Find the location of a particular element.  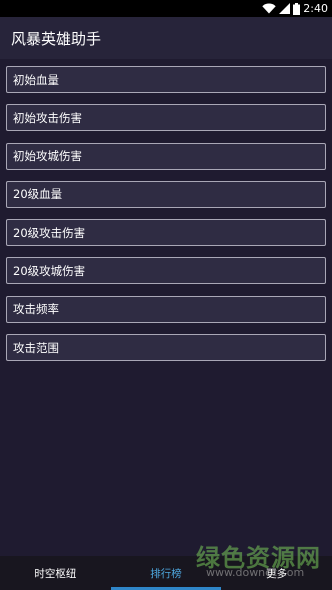

list-item-label: 20级攻城伤害 is located at coordinates (49, 270).